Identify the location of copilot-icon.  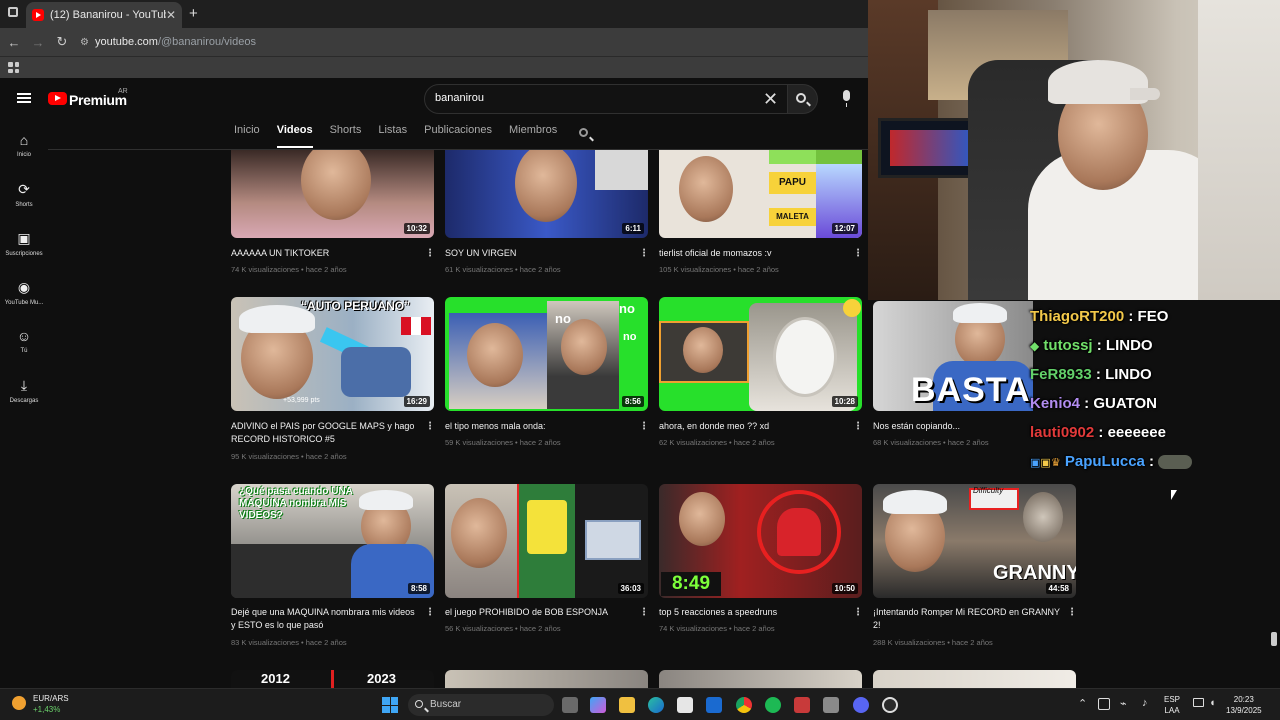
(598, 705).